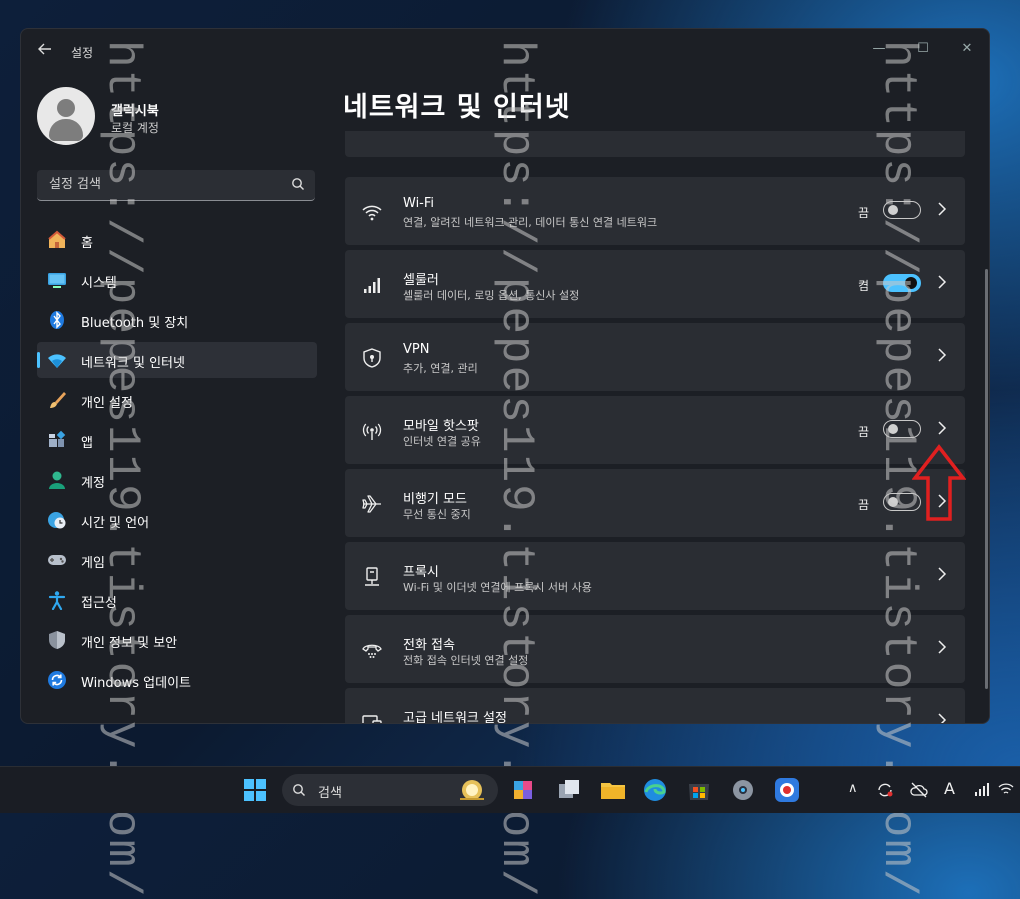  What do you see at coordinates (57, 680) in the screenshot?
I see `update-icon` at bounding box center [57, 680].